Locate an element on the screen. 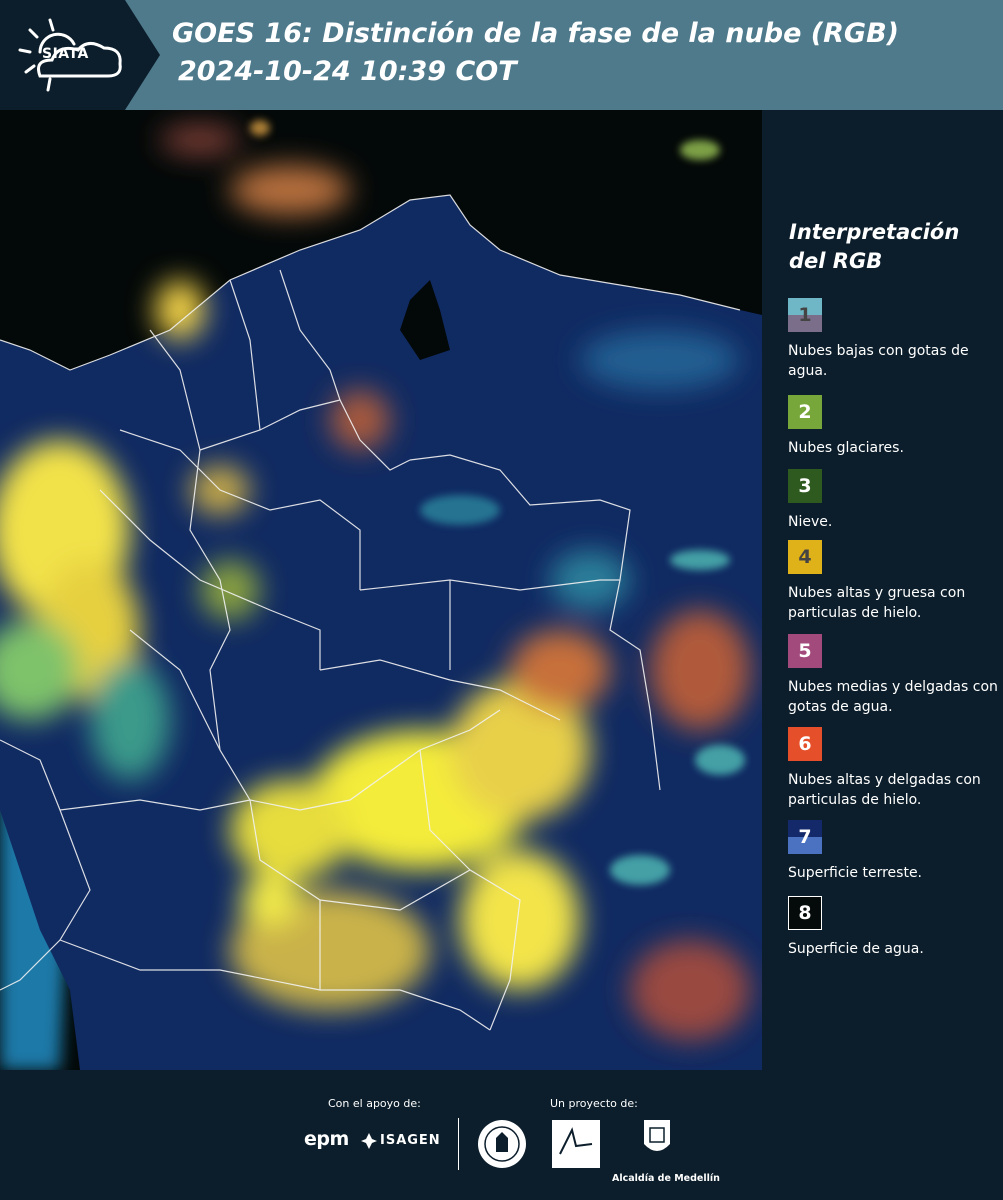 Image resolution: width=1003 pixels, height=1200 pixels. legend-item-2: 2 Nubes glaciares. is located at coordinates (893, 426).